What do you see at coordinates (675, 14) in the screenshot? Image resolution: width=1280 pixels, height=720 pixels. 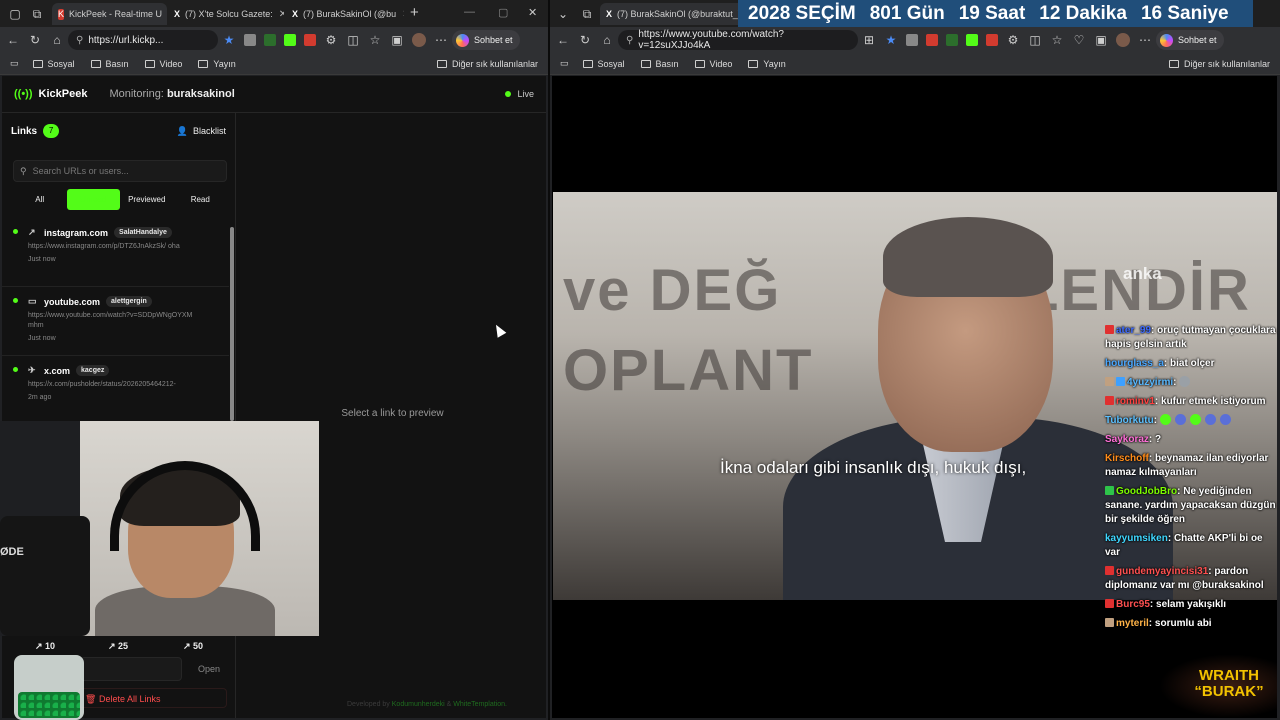 I see `tab-x-buraktut: X (7) BurakSakinOl (@buraktut_) / X` at bounding box center [675, 14].